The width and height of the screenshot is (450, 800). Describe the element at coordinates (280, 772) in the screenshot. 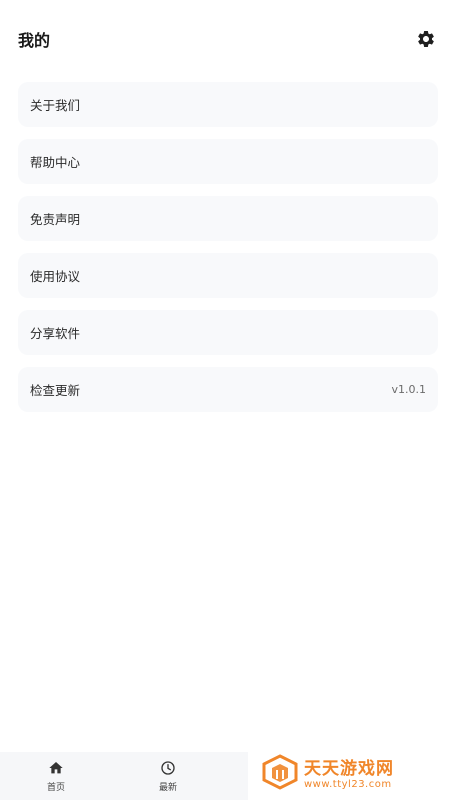

I see `watermark-logo-icon` at that location.